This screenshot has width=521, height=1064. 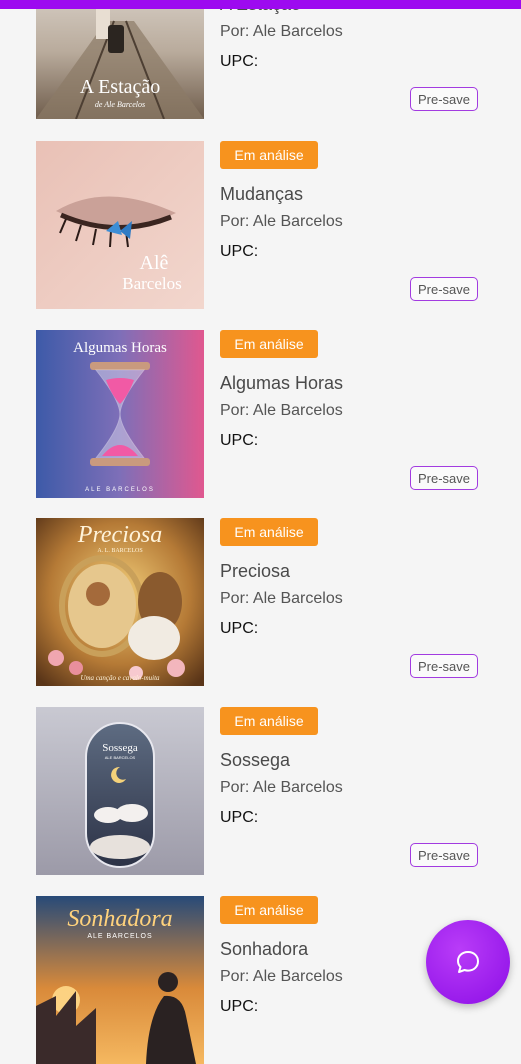 I want to click on cover-title: Sossega, so click(x=120, y=748).